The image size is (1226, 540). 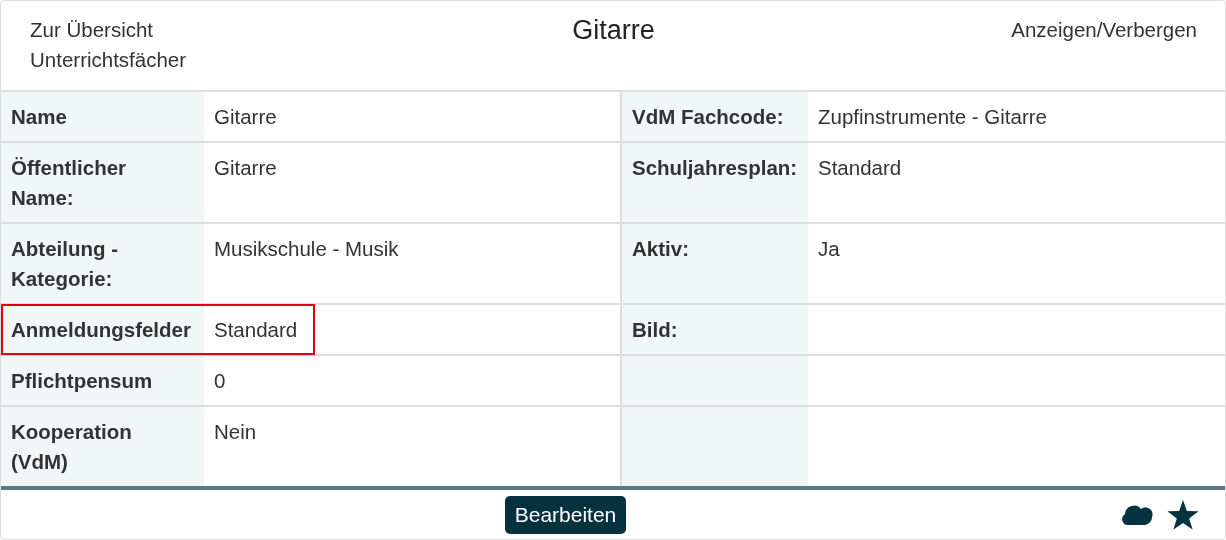 What do you see at coordinates (932, 117) in the screenshot?
I see `field-value: Zupfinstrumente - Gitarre` at bounding box center [932, 117].